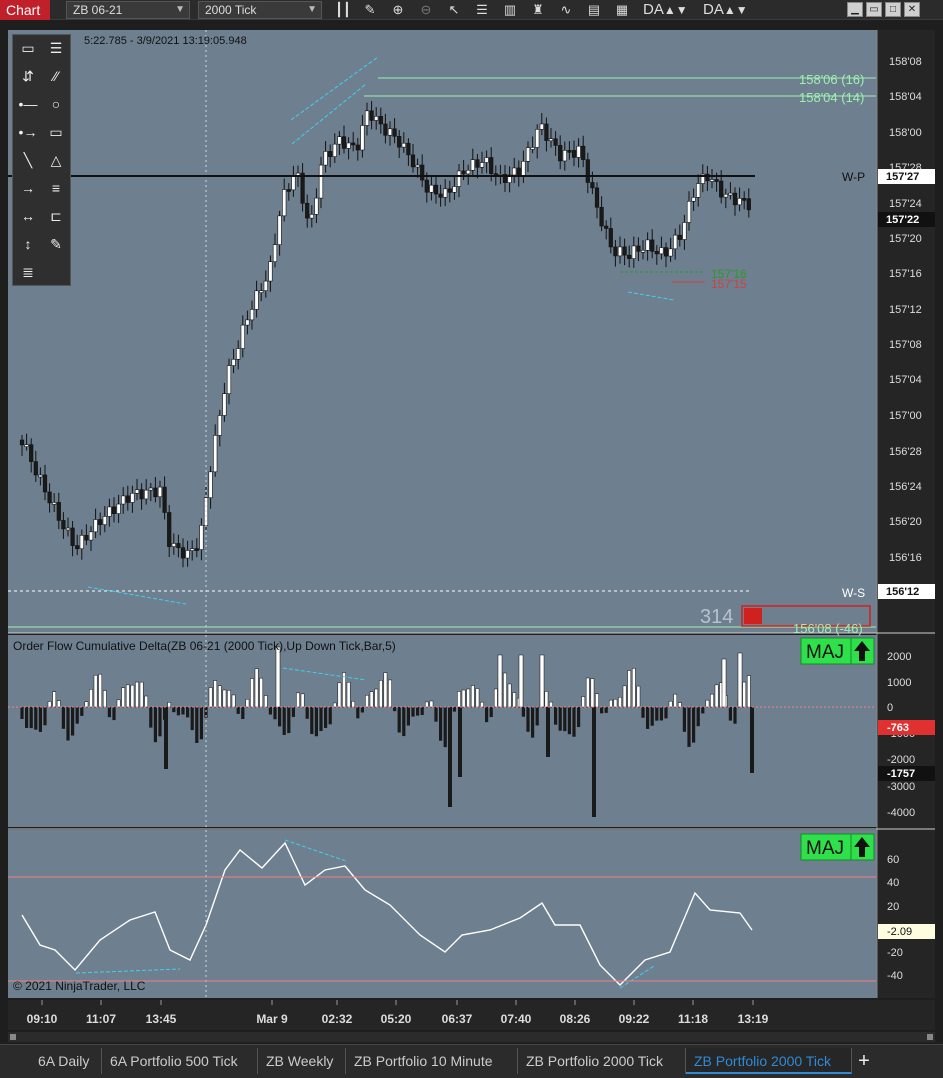 The width and height of the screenshot is (943, 1078). What do you see at coordinates (128, 10) in the screenshot?
I see `instrument-selector: ZB 06-21 ▼` at bounding box center [128, 10].